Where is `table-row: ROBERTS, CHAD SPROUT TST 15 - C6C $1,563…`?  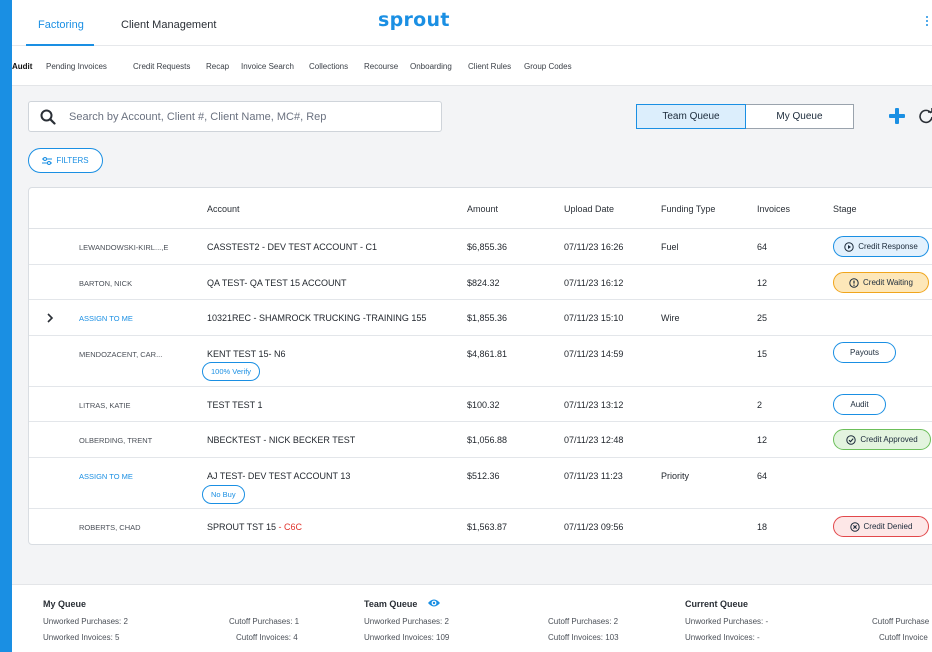
table-row: ROBERTS, CHAD SPROUT TST 15 - C6C $1,563… is located at coordinates (480, 527).